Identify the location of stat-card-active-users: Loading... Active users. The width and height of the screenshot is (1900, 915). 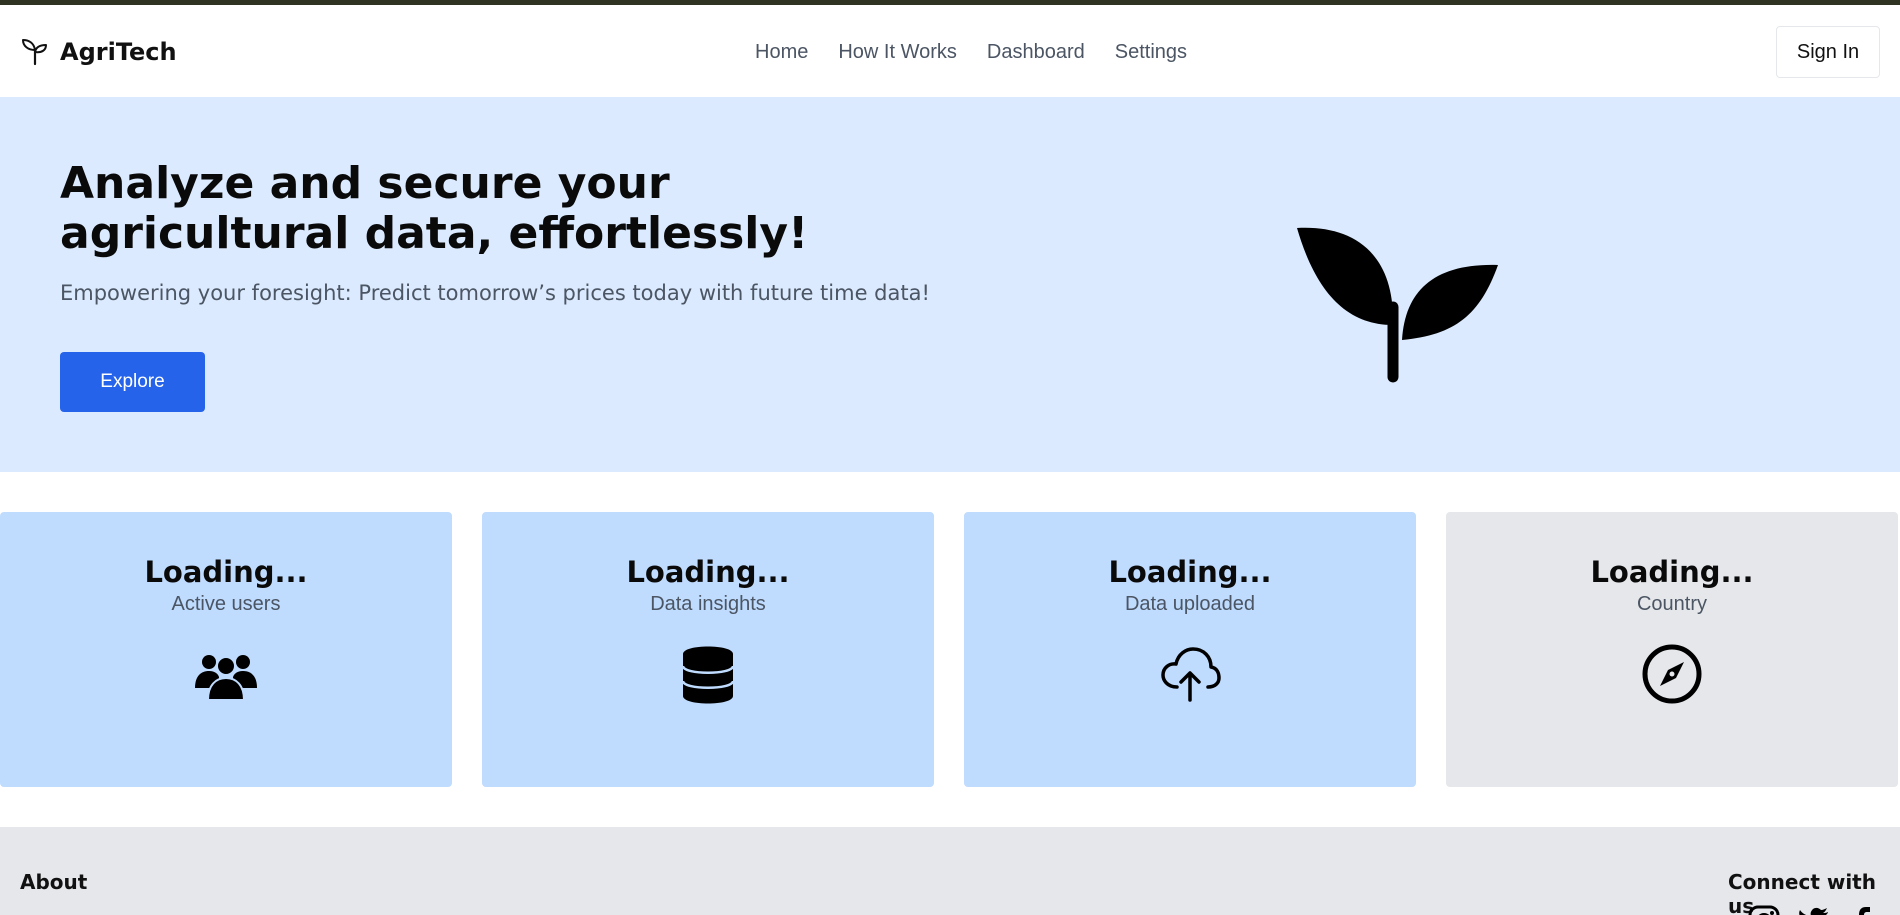
(226, 649).